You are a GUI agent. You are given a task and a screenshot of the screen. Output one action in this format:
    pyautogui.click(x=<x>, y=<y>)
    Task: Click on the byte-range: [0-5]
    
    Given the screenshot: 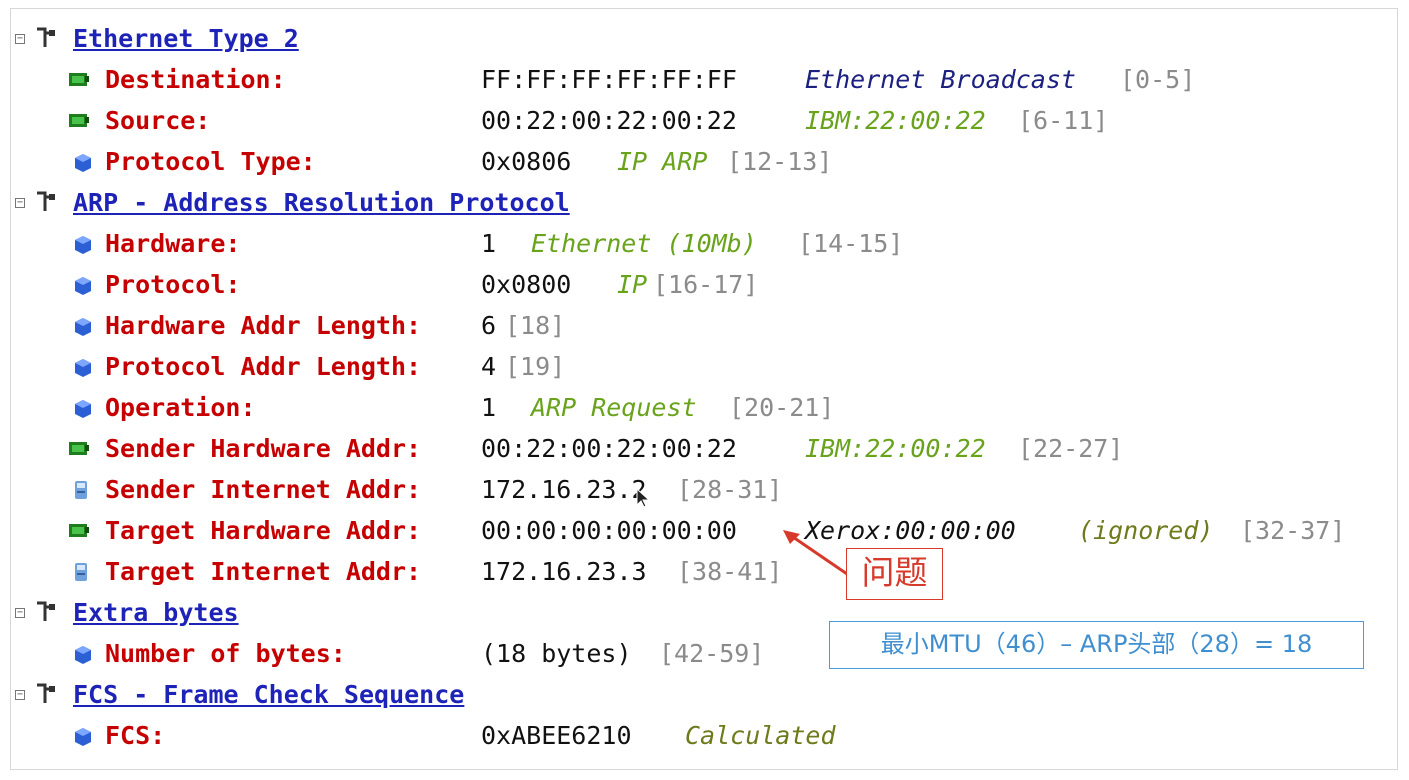 What is the action you would take?
    pyautogui.click(x=1158, y=79)
    